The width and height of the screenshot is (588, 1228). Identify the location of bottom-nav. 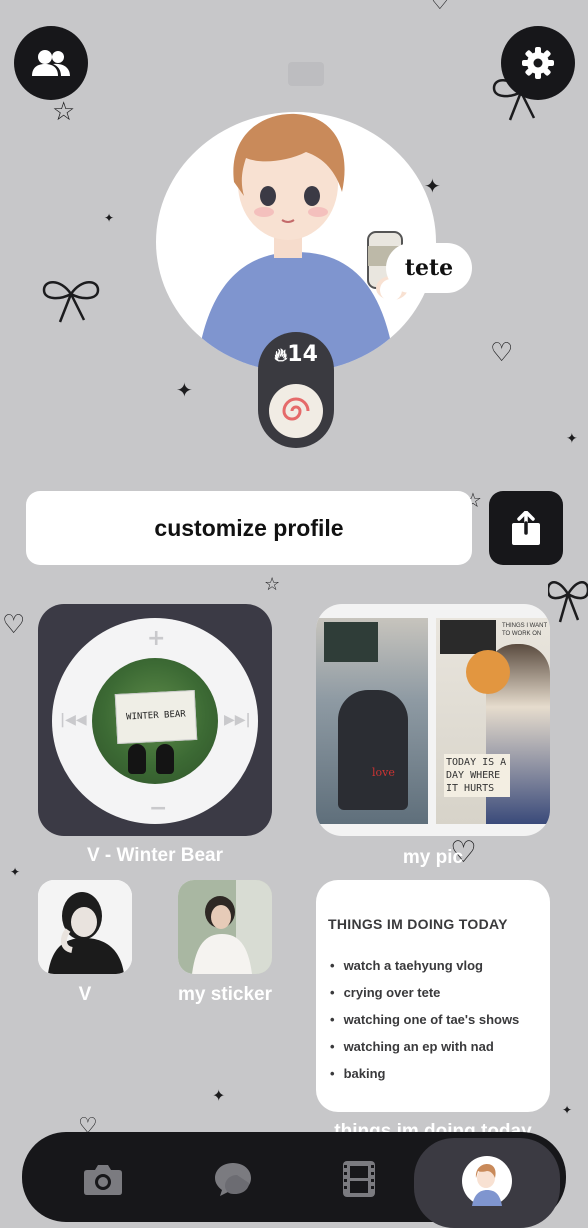
(294, 1180).